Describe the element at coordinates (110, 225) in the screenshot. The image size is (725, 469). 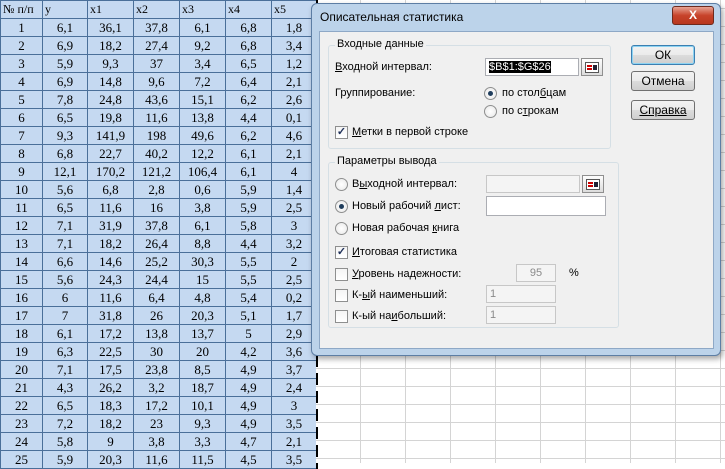
I see `table-cell: 31,9` at that location.